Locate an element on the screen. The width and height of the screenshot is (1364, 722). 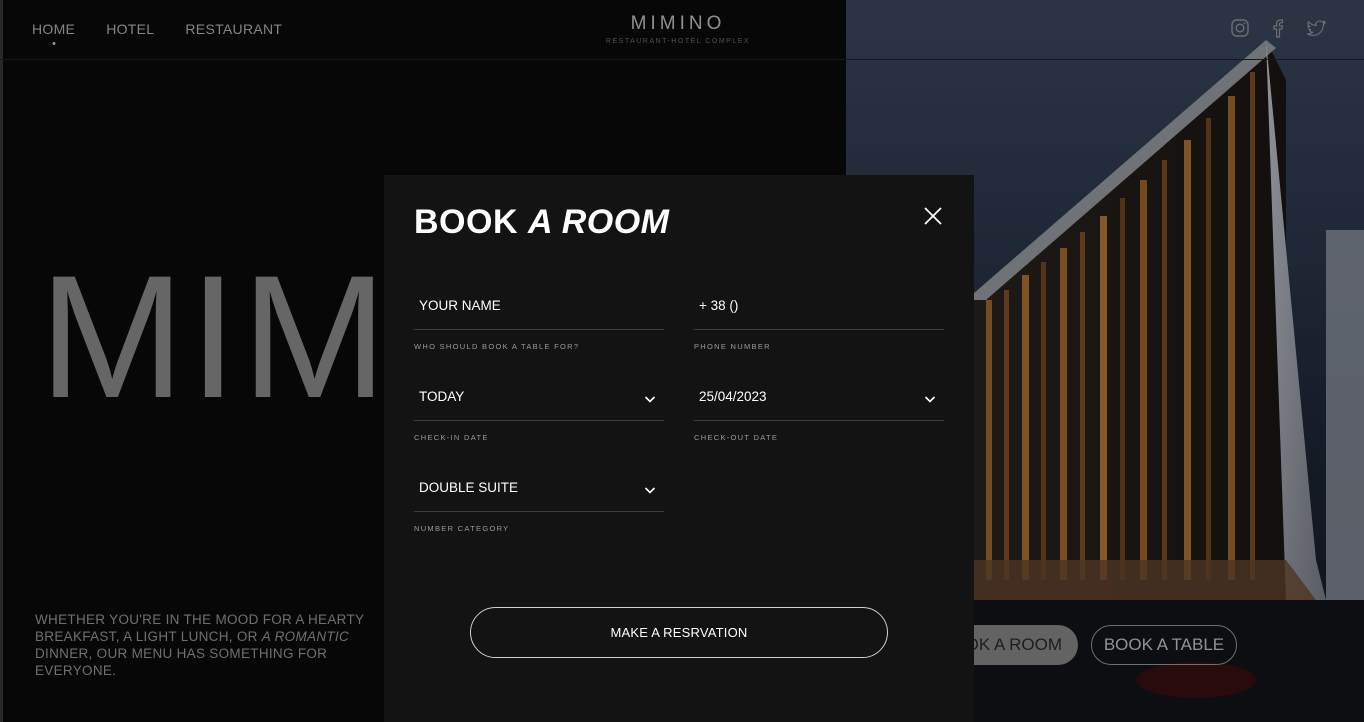
name-field-control is located at coordinates (539, 306).